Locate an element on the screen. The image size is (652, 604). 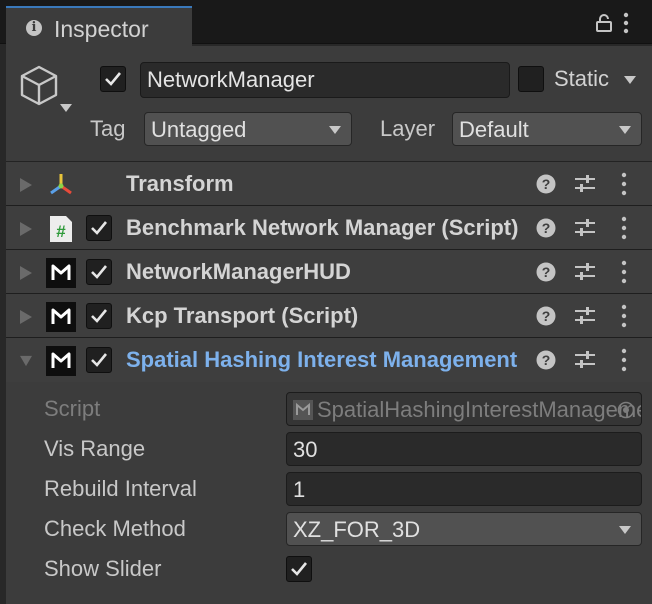
script-object-field: SpatialHashingInterestManagement is located at coordinates (464, 409).